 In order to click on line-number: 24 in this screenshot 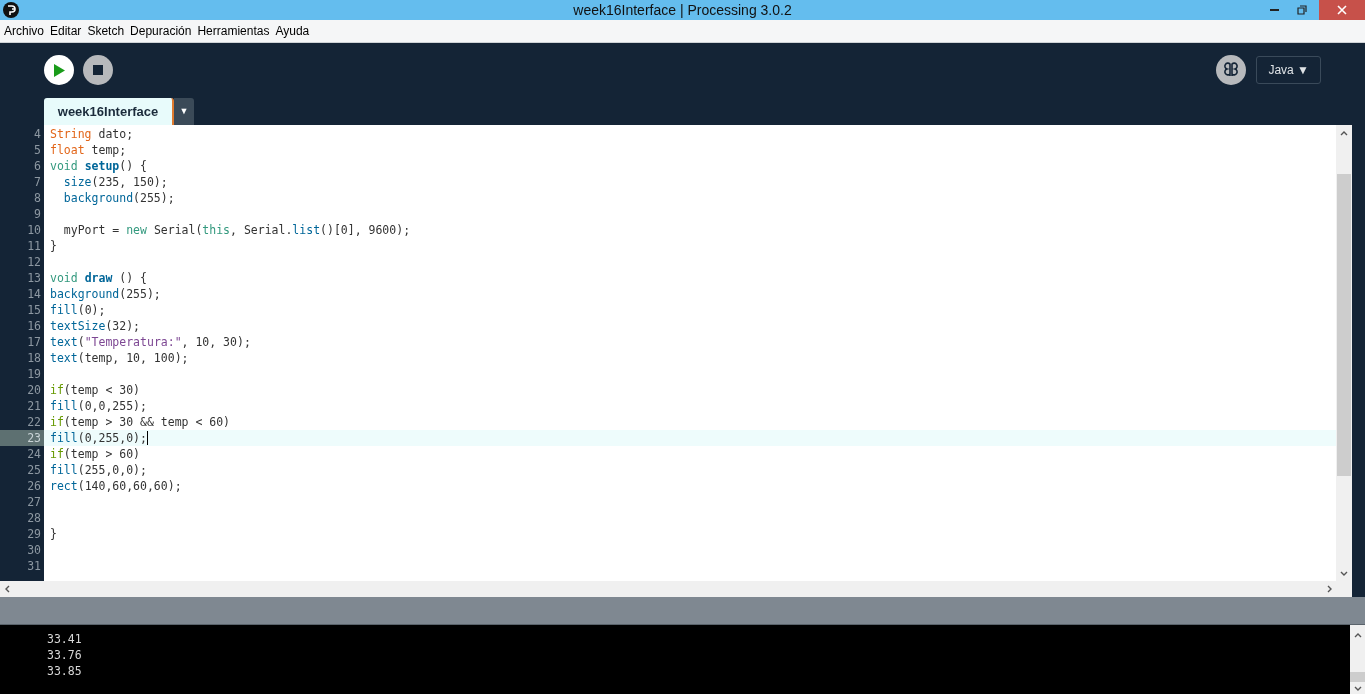, I will do `click(34, 454)`.